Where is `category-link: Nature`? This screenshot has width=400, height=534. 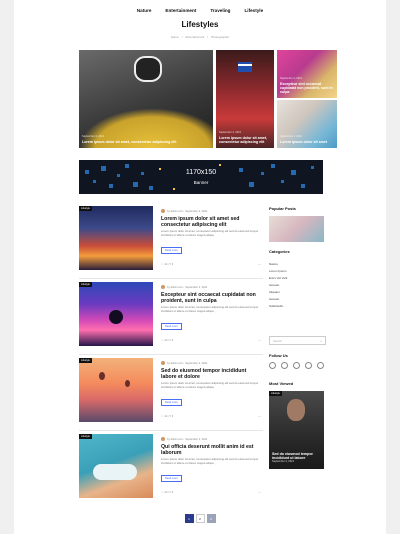 category-link: Nature is located at coordinates (296, 264).